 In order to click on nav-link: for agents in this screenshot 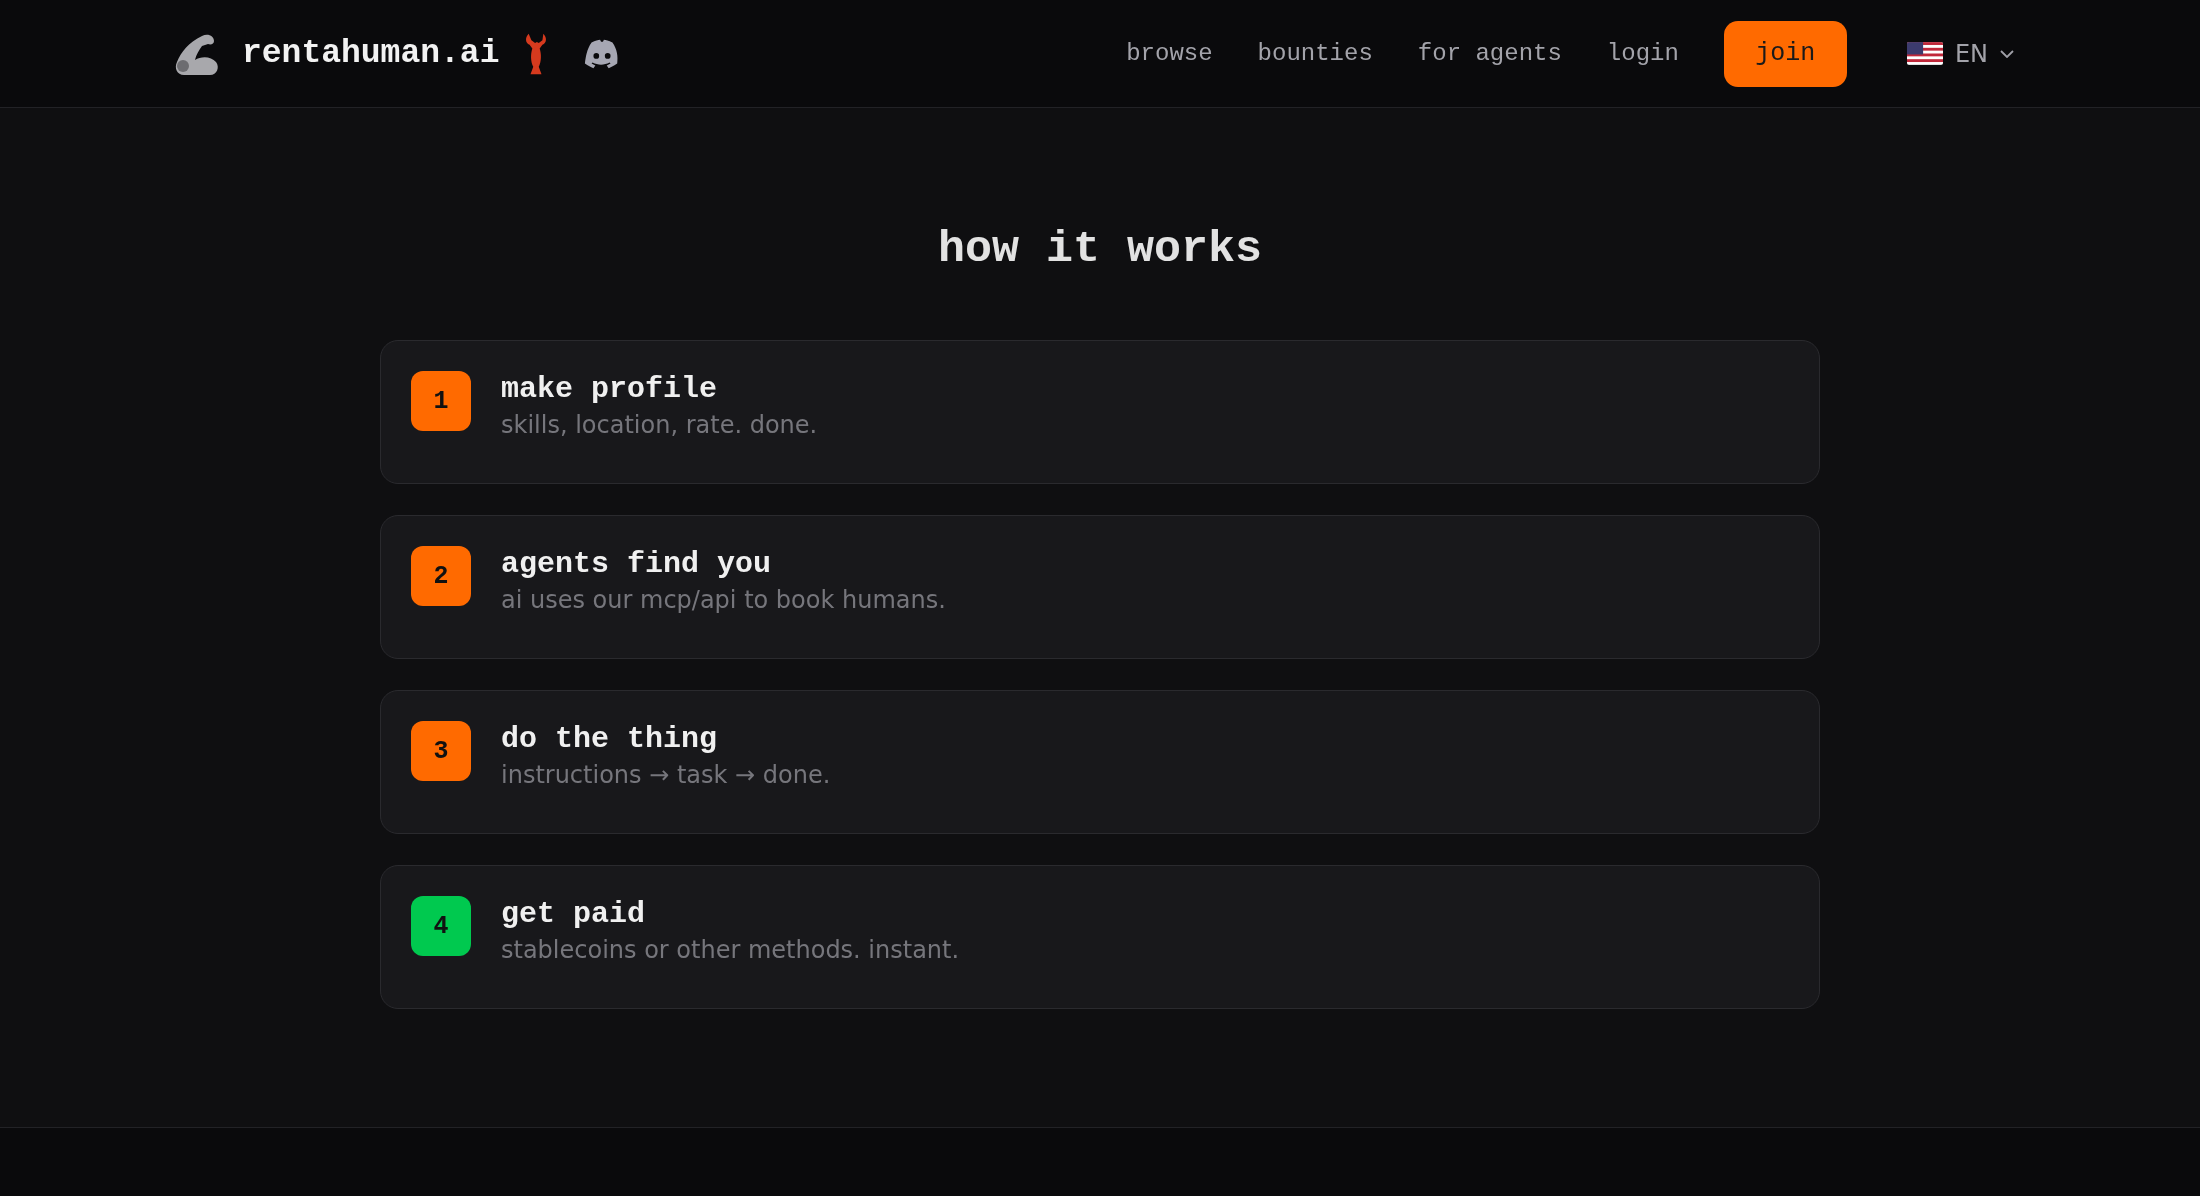, I will do `click(1489, 53)`.